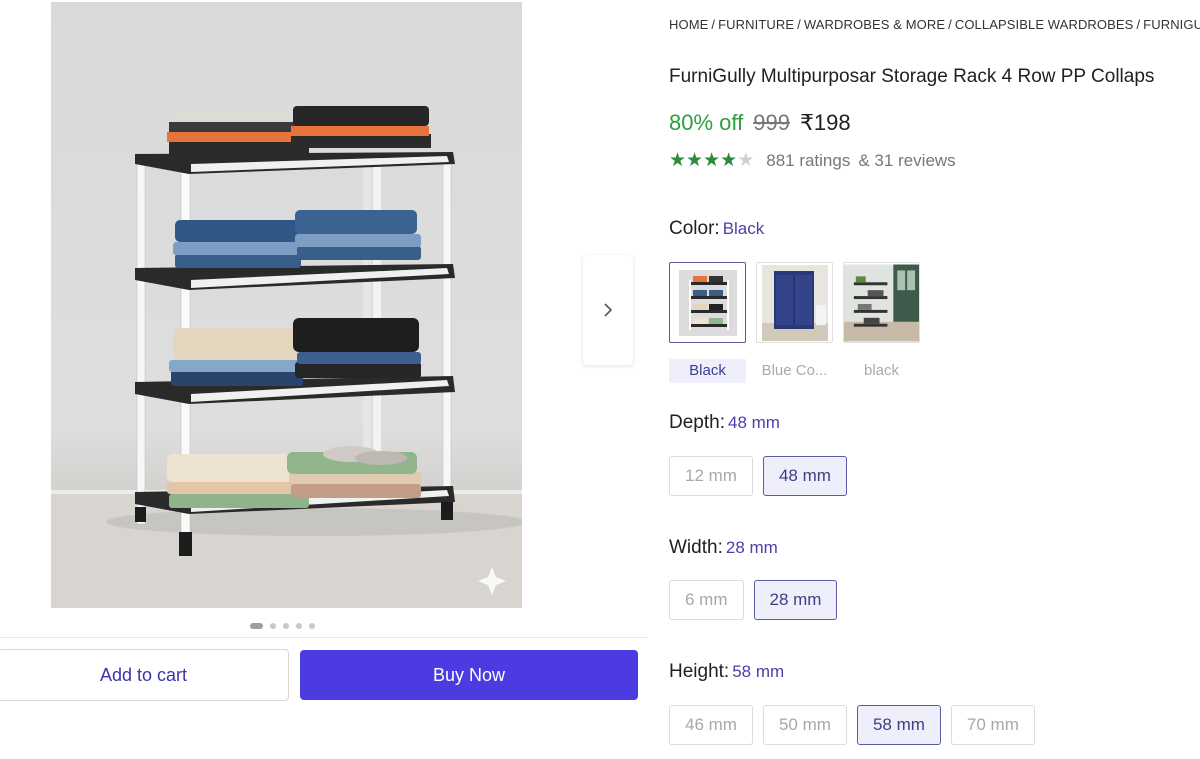 The image size is (1200, 759). Describe the element at coordinates (907, 160) in the screenshot. I see `reviews-count: & 31 reviews` at that location.